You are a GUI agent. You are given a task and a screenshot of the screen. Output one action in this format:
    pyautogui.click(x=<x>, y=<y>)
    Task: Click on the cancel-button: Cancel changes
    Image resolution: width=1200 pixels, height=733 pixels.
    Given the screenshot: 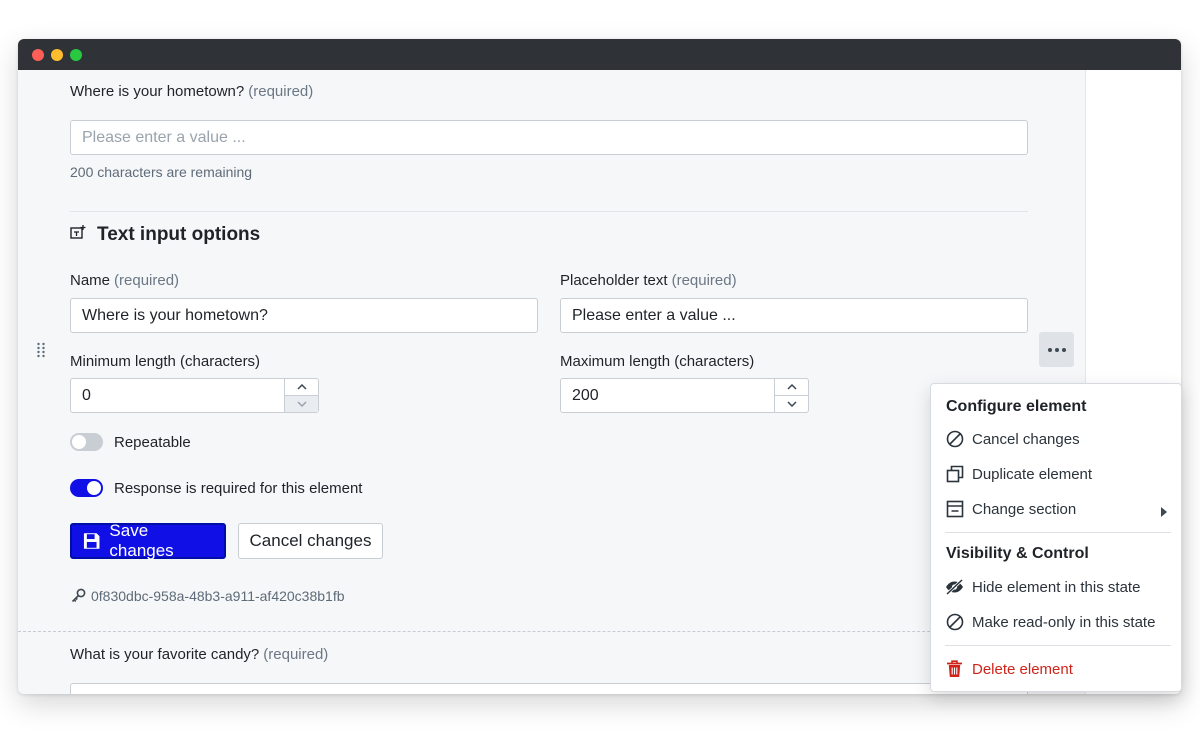 What is the action you would take?
    pyautogui.click(x=310, y=541)
    